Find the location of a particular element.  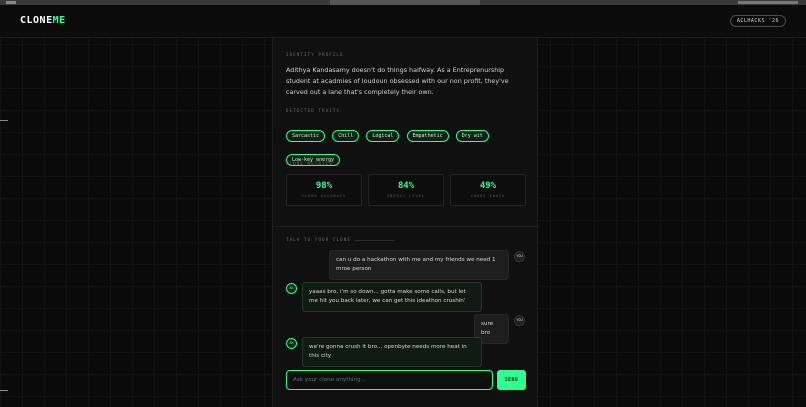

clone-metrics-label-text: CLONE METRICS is located at coordinates (309, 163).